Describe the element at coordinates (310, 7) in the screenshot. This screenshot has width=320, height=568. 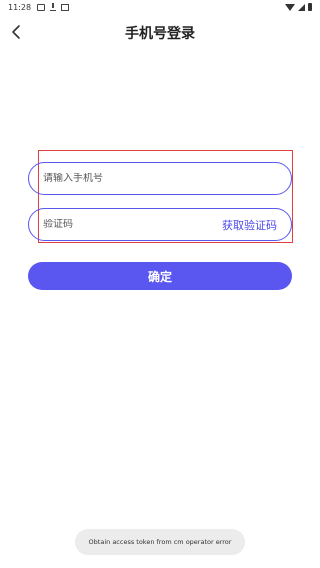
I see `battery-icon` at that location.